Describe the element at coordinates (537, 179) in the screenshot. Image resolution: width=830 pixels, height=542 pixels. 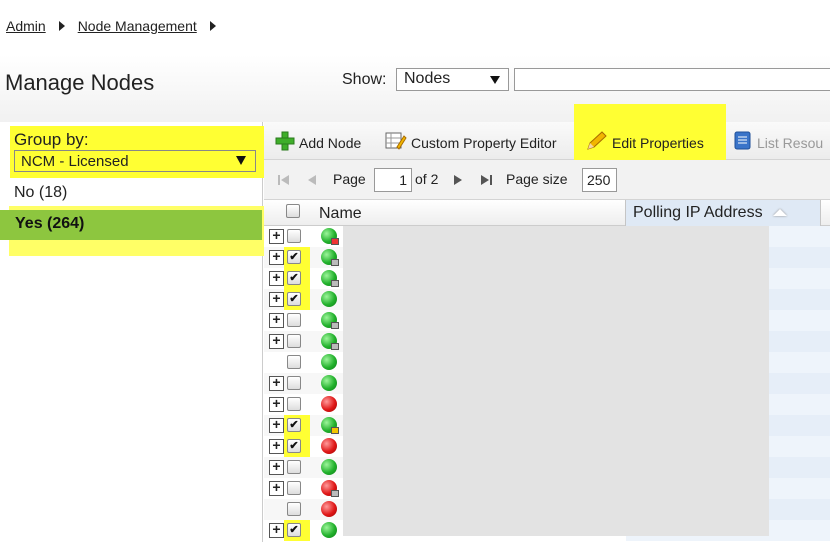
I see `page-size-label: Page size` at that location.